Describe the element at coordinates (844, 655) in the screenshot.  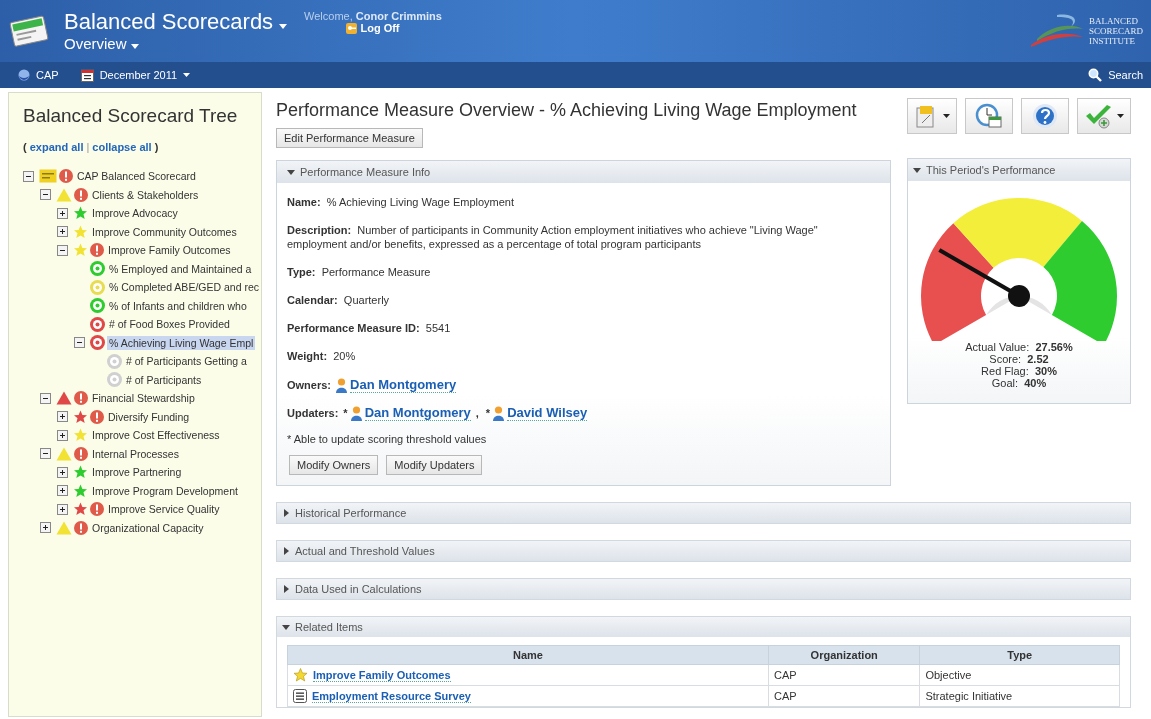
I see `column-header: Organization` at that location.